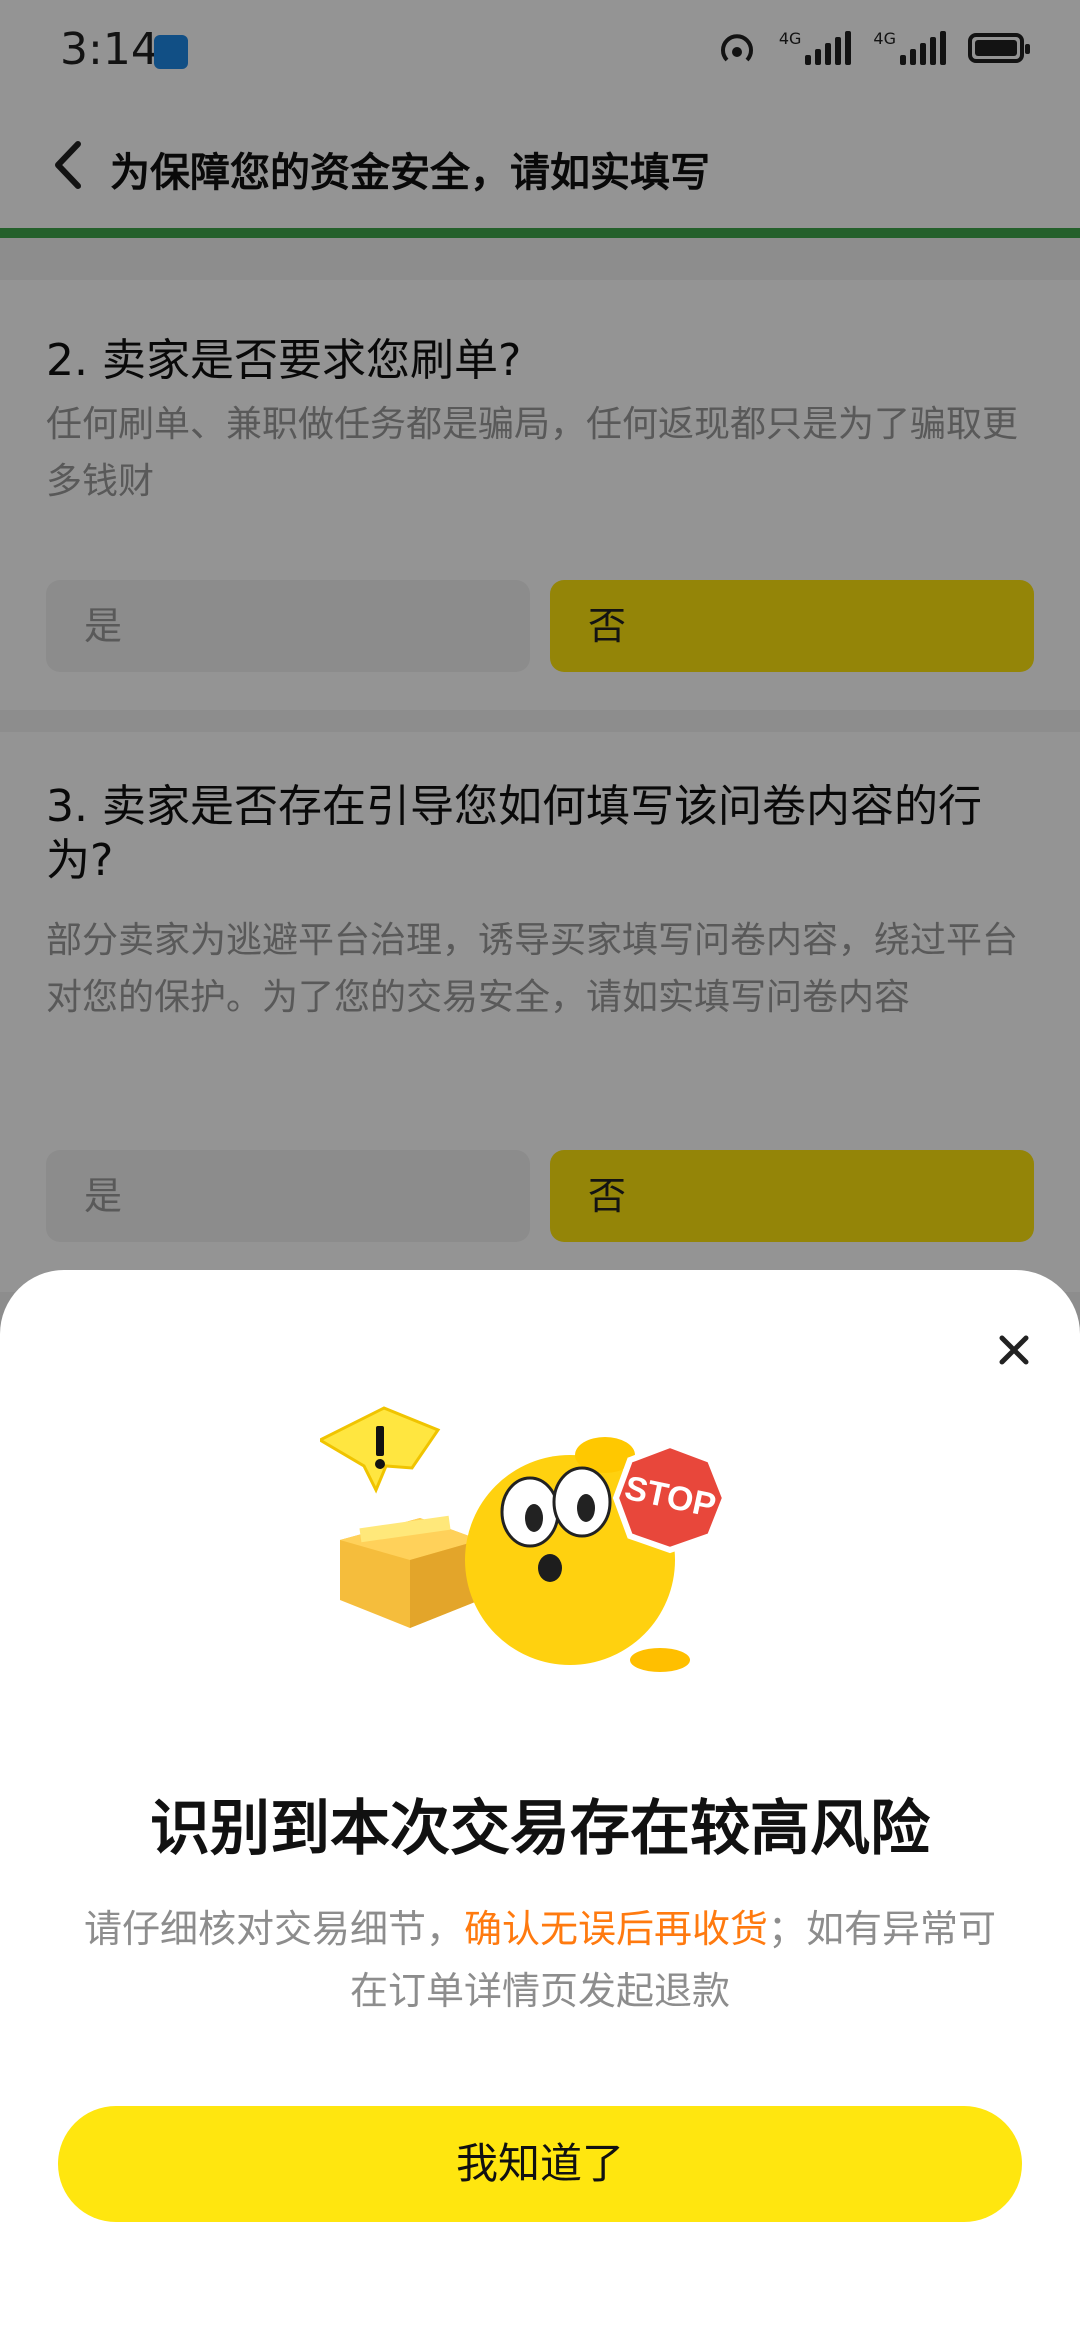  I want to click on message-highlight: 确认无误后再收货, so click(615, 1929).